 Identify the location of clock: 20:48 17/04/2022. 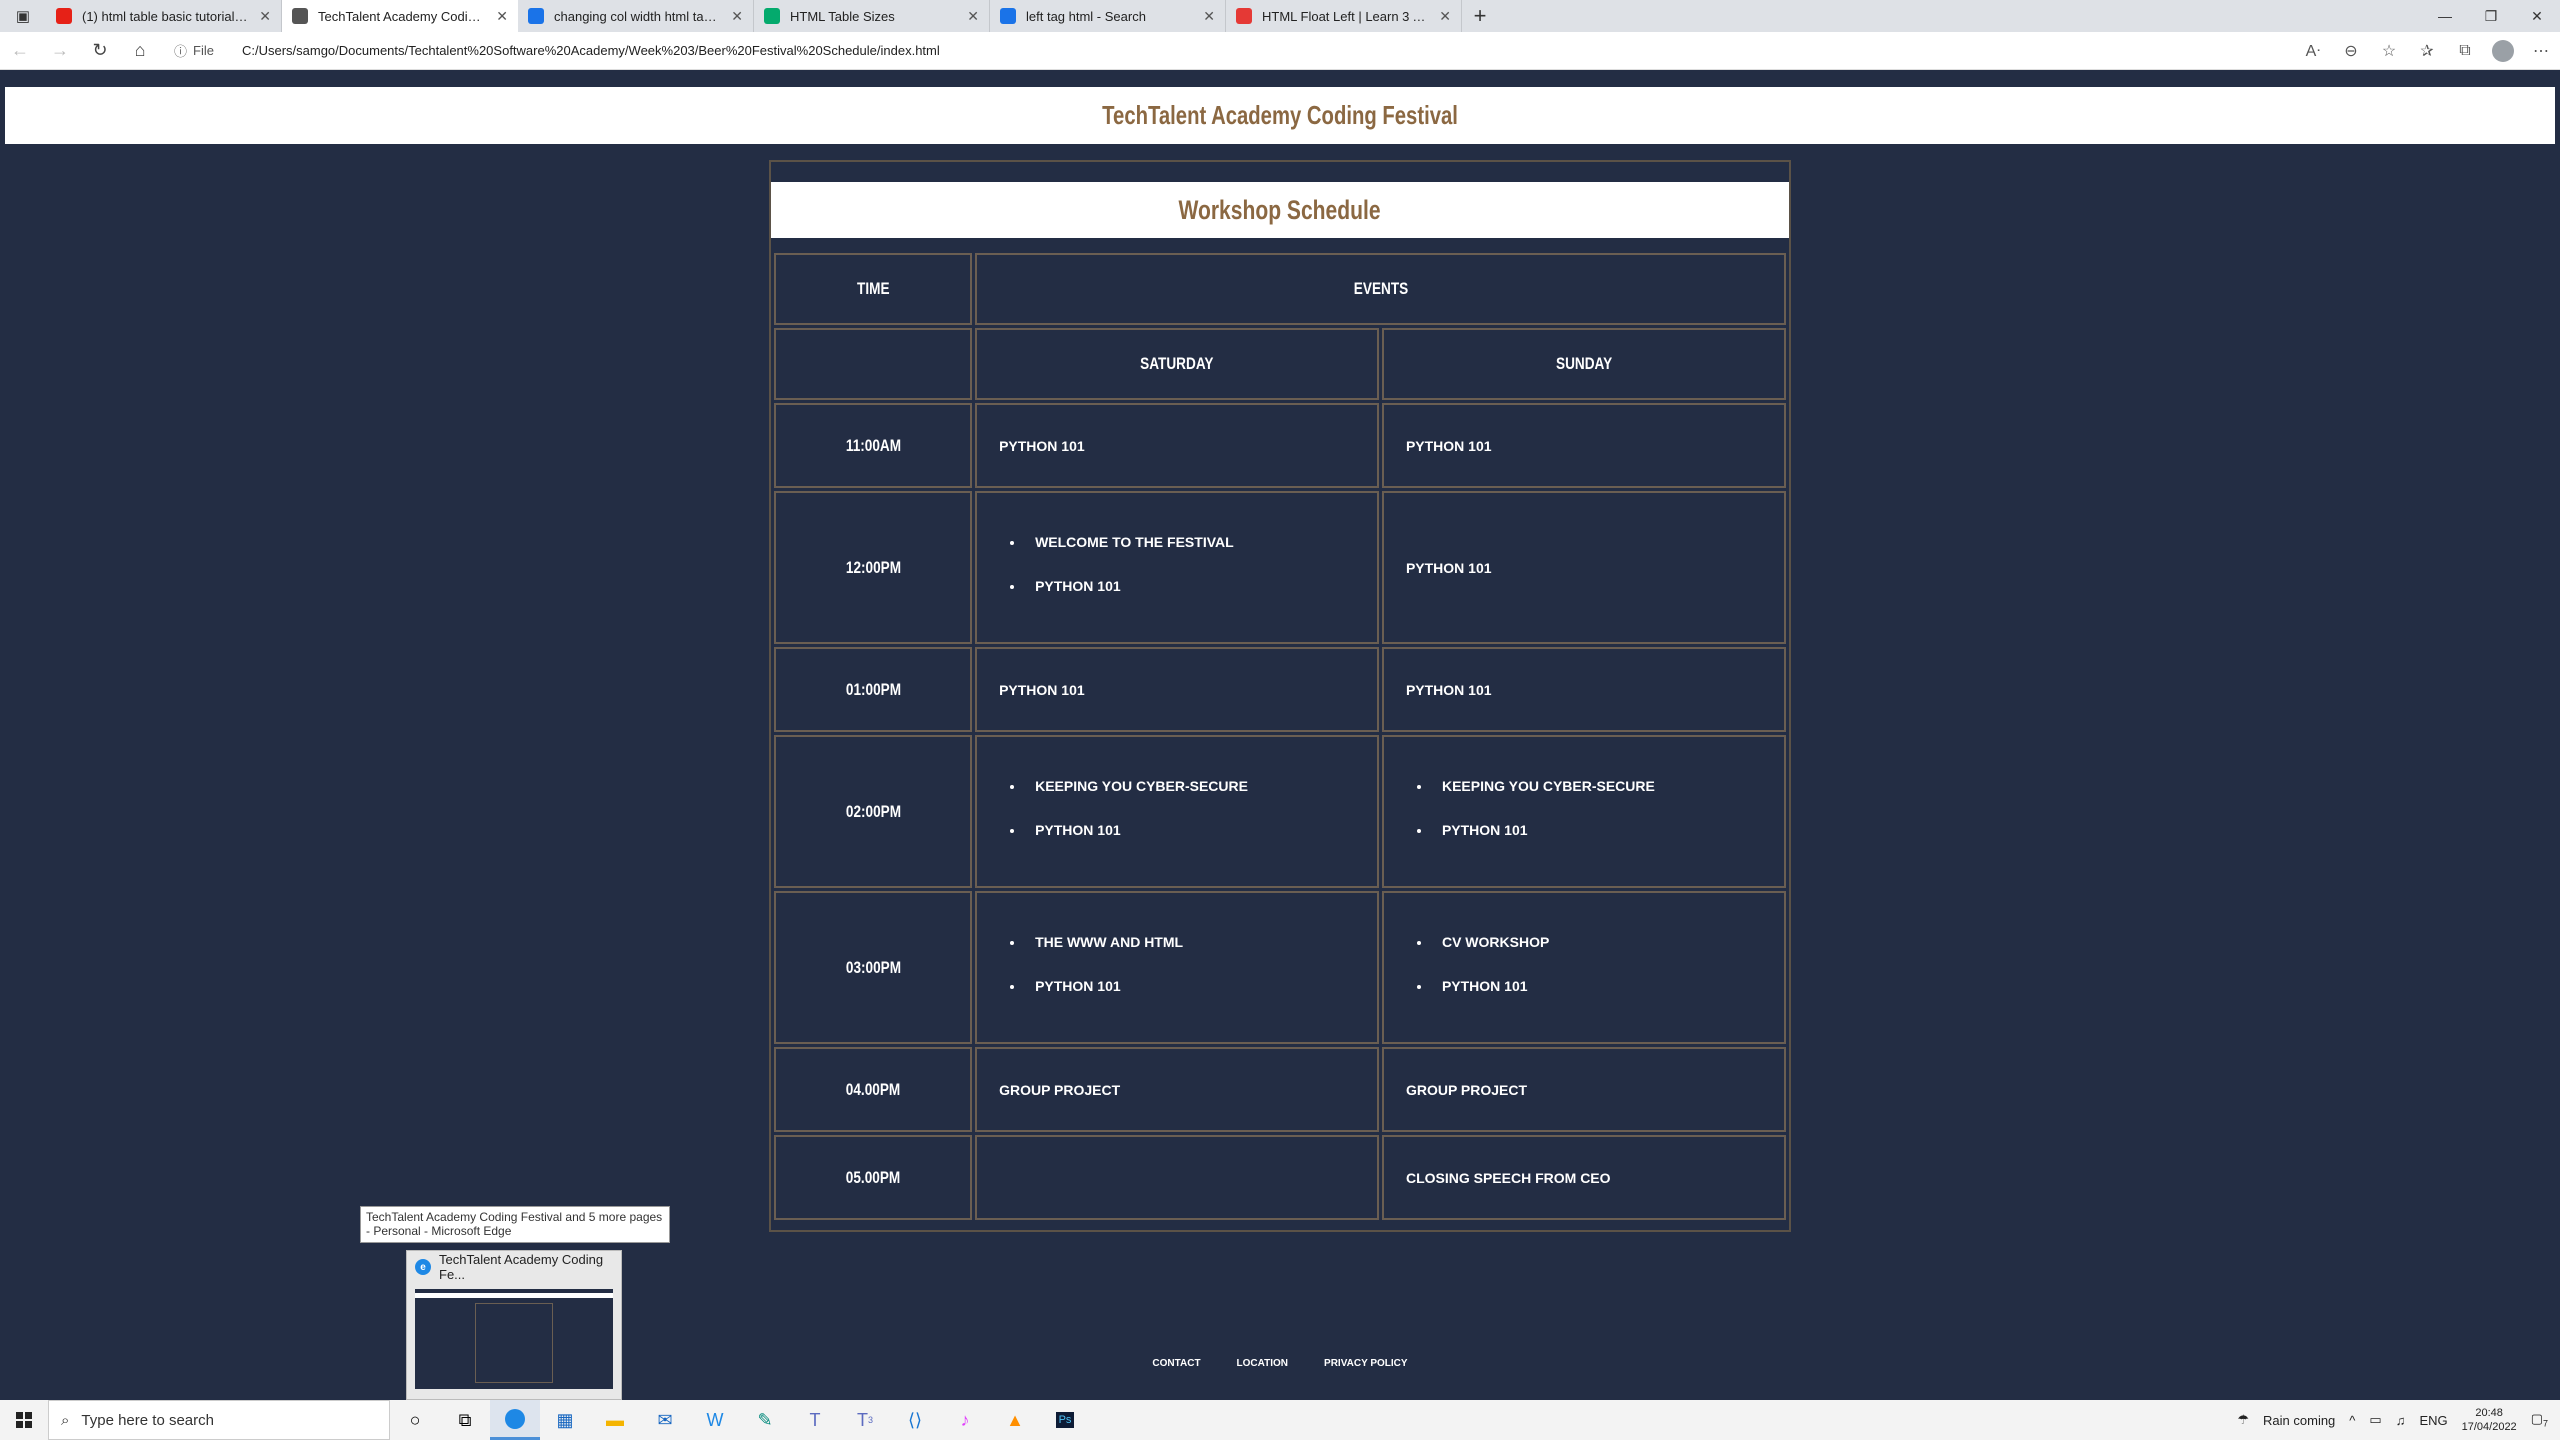
(2489, 1420).